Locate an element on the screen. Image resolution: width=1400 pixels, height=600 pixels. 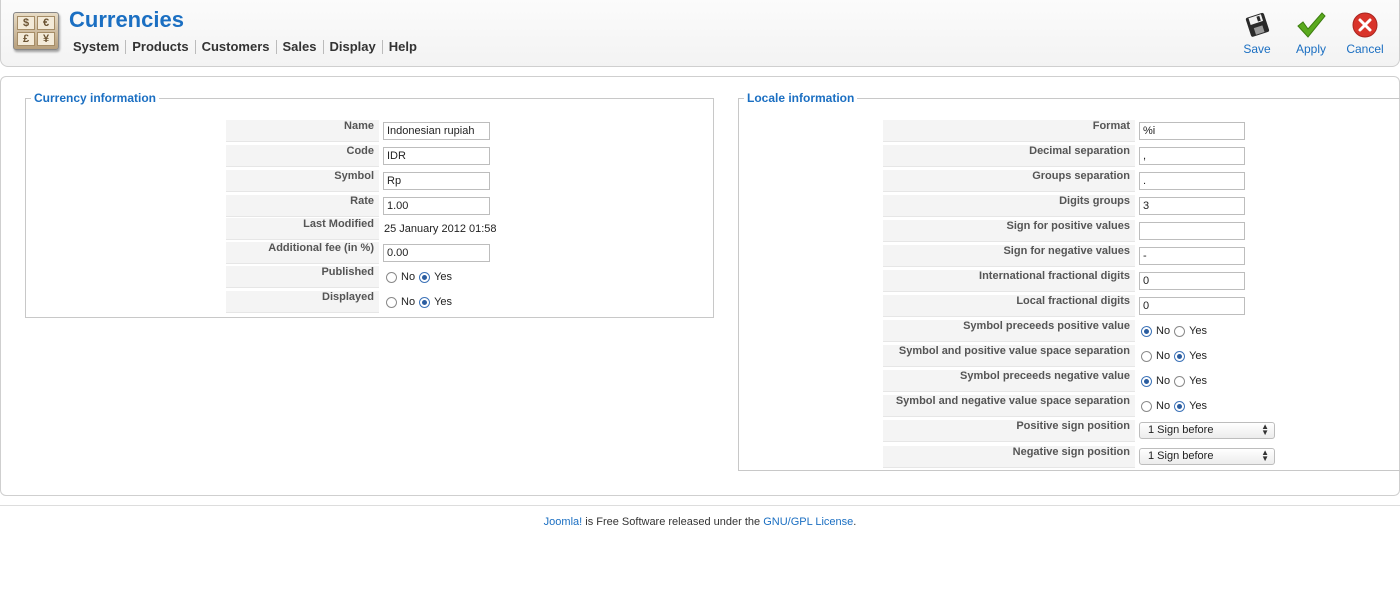
code-input is located at coordinates (436, 156).